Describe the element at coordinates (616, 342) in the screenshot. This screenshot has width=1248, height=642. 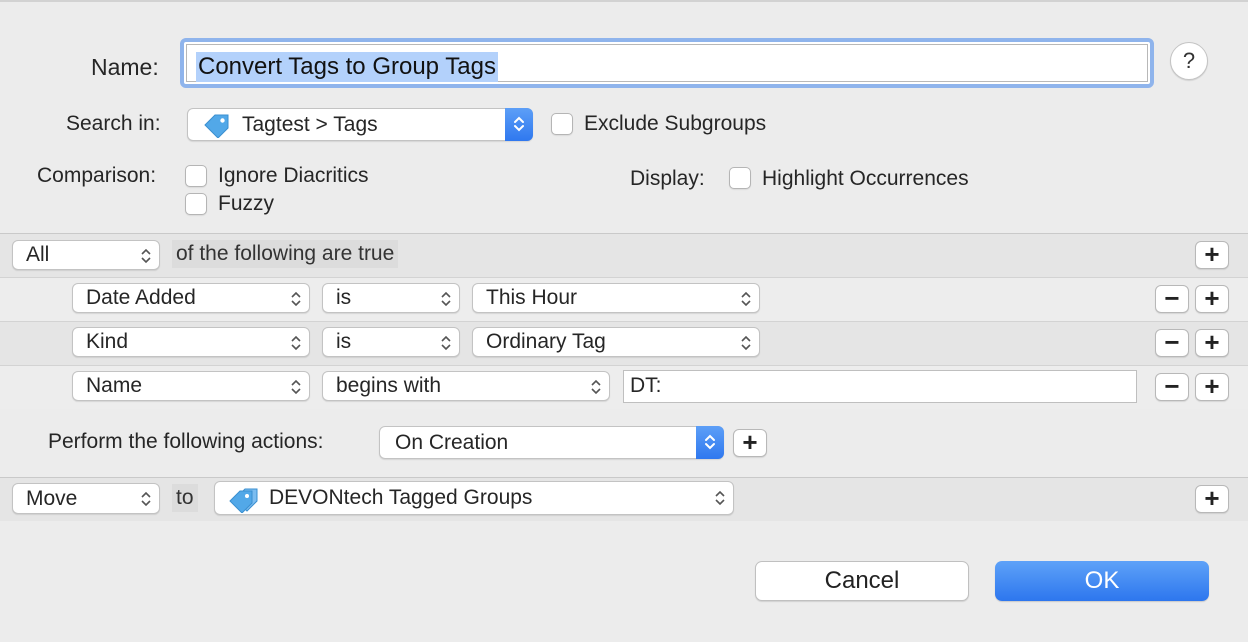
I see `condition-value-popup: Ordinary Tag` at that location.